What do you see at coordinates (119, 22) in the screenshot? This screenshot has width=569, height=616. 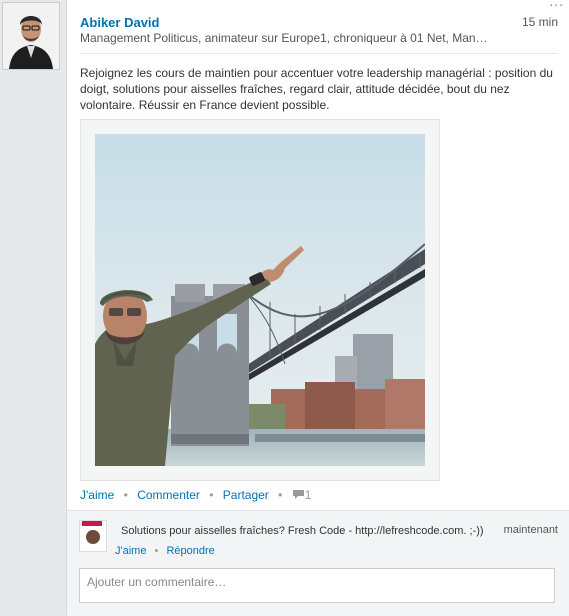 I see `author-name: Abiker David` at bounding box center [119, 22].